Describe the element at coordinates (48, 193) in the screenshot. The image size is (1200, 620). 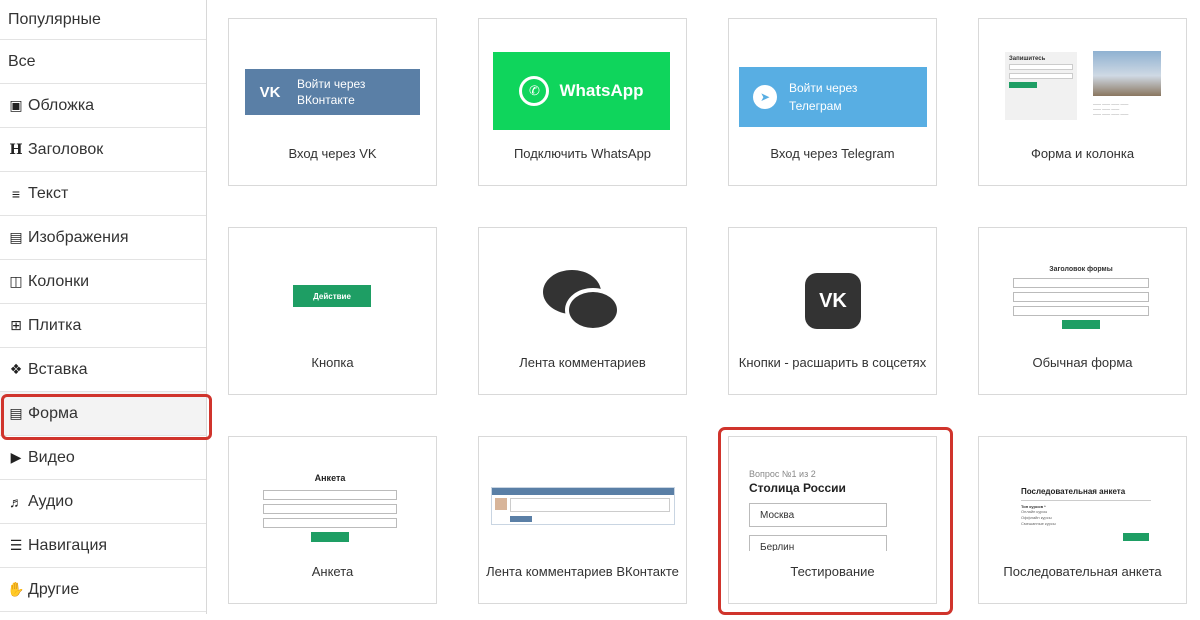
I see `sidebar-item-label: Текст` at that location.